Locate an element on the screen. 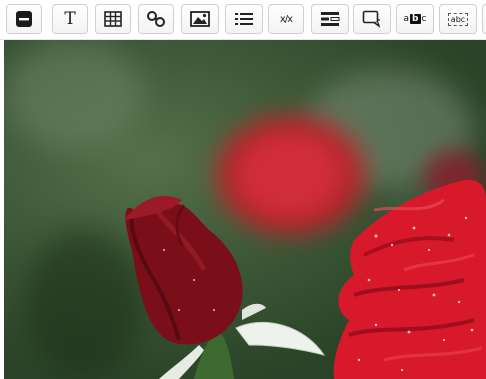  text-button: T is located at coordinates (70, 19).